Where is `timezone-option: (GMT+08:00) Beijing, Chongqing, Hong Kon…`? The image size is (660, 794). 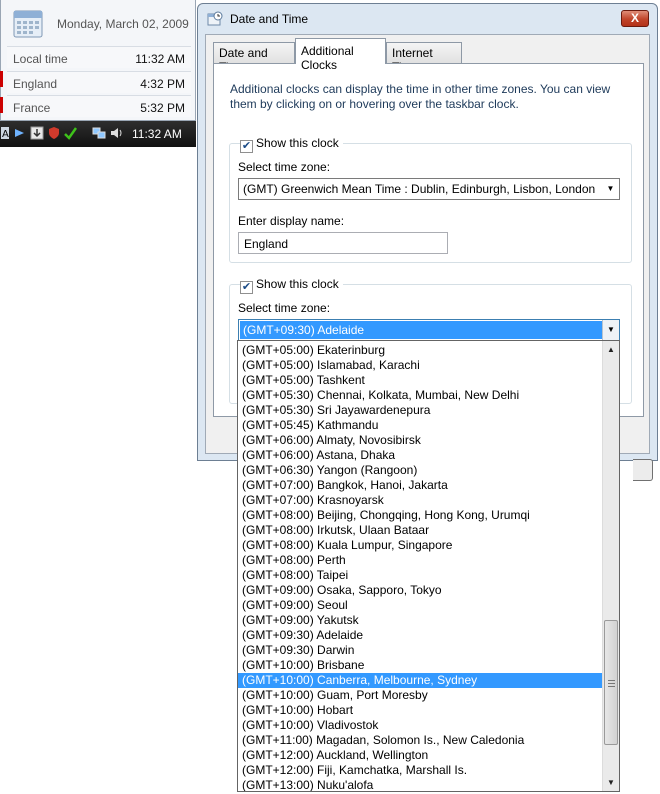
timezone-option: (GMT+08:00) Beijing, Chongqing, Hong Kon… is located at coordinates (420, 515).